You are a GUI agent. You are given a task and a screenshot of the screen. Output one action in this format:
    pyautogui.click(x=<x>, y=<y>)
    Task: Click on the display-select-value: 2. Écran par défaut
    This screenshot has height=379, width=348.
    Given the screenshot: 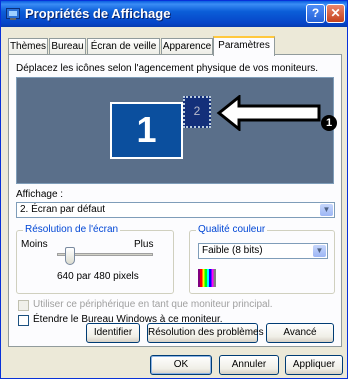 What is the action you would take?
    pyautogui.click(x=63, y=209)
    